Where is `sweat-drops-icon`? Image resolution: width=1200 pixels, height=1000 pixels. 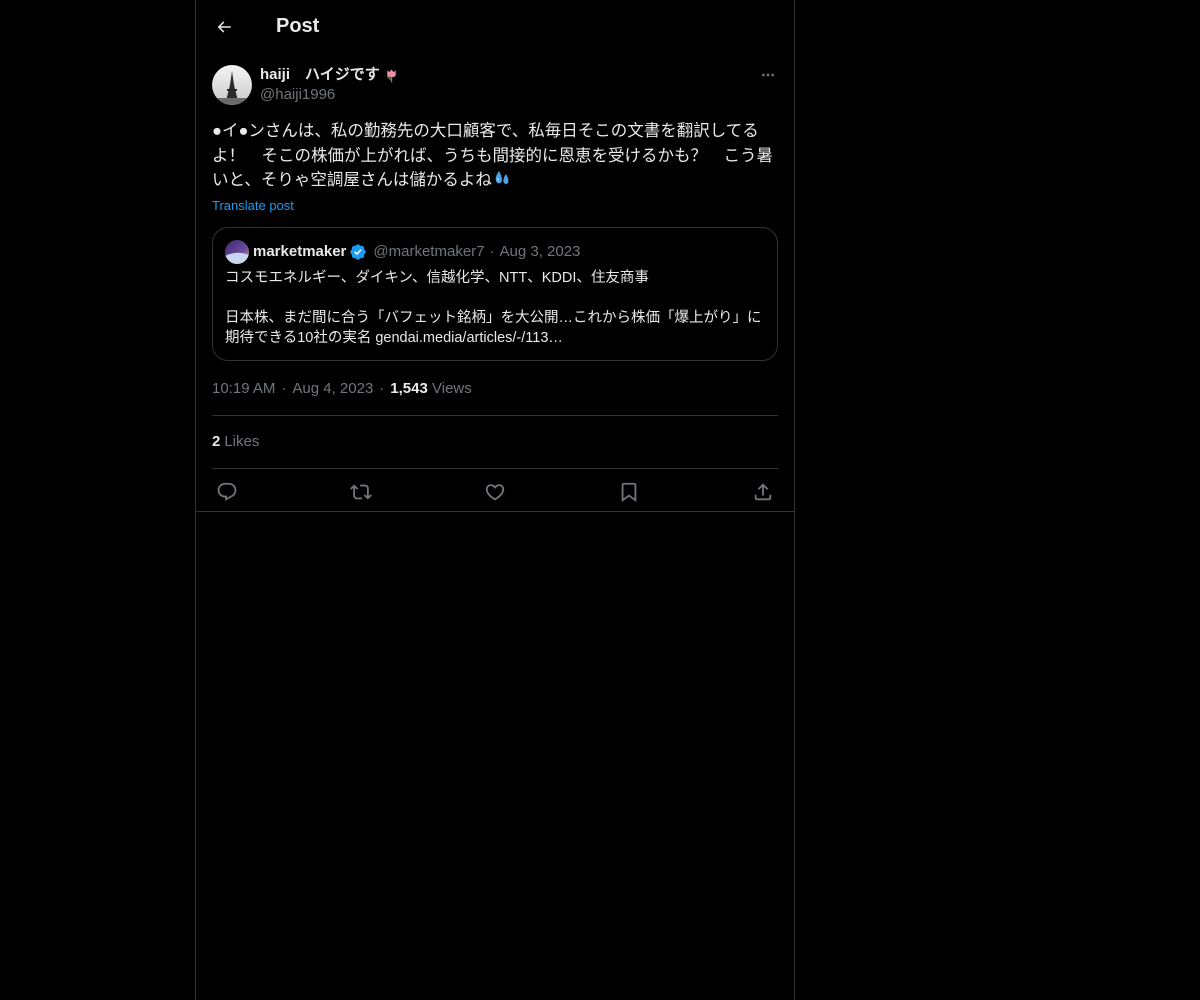
sweat-drops-icon is located at coordinates (502, 182).